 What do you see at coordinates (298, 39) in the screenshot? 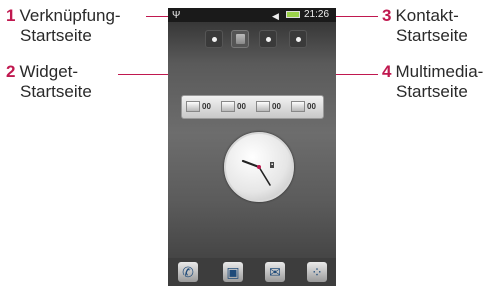
I see `home-indicator-multimedia` at bounding box center [298, 39].